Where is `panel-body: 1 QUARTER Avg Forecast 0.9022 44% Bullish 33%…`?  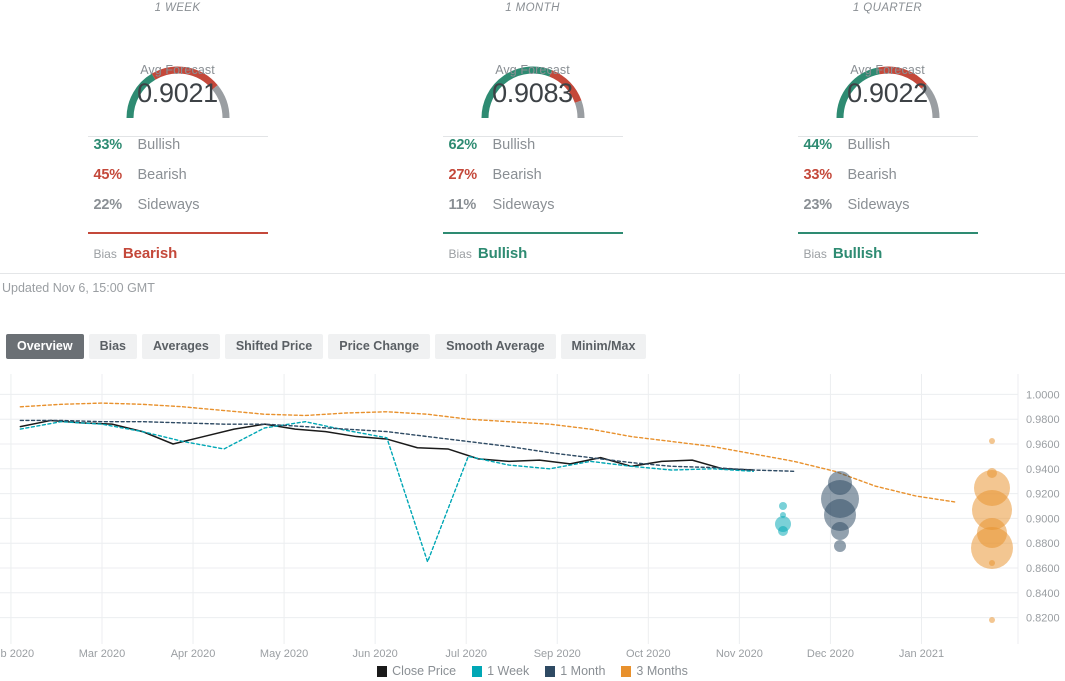 panel-body: 1 QUARTER Avg Forecast 0.9022 44% Bullish 33%… is located at coordinates (887, 132).